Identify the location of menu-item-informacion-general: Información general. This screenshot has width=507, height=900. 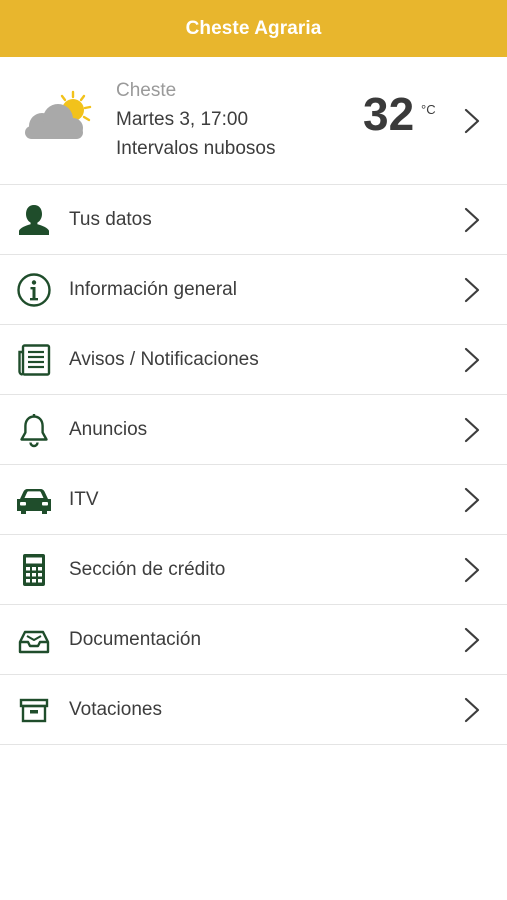
(253, 290).